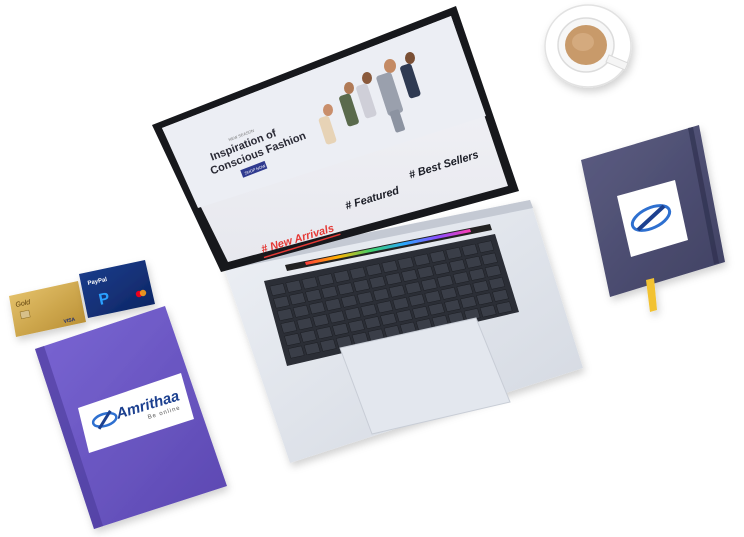 The height and width of the screenshot is (537, 744). I want to click on paypal-card: PayPal P, so click(117, 289).